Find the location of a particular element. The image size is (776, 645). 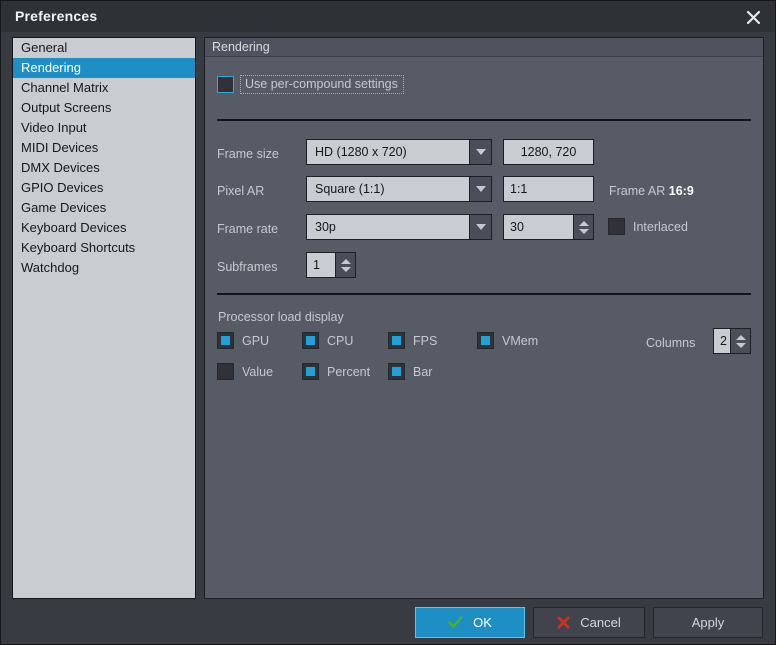

frame-rate-spinner: 30 is located at coordinates (548, 227).